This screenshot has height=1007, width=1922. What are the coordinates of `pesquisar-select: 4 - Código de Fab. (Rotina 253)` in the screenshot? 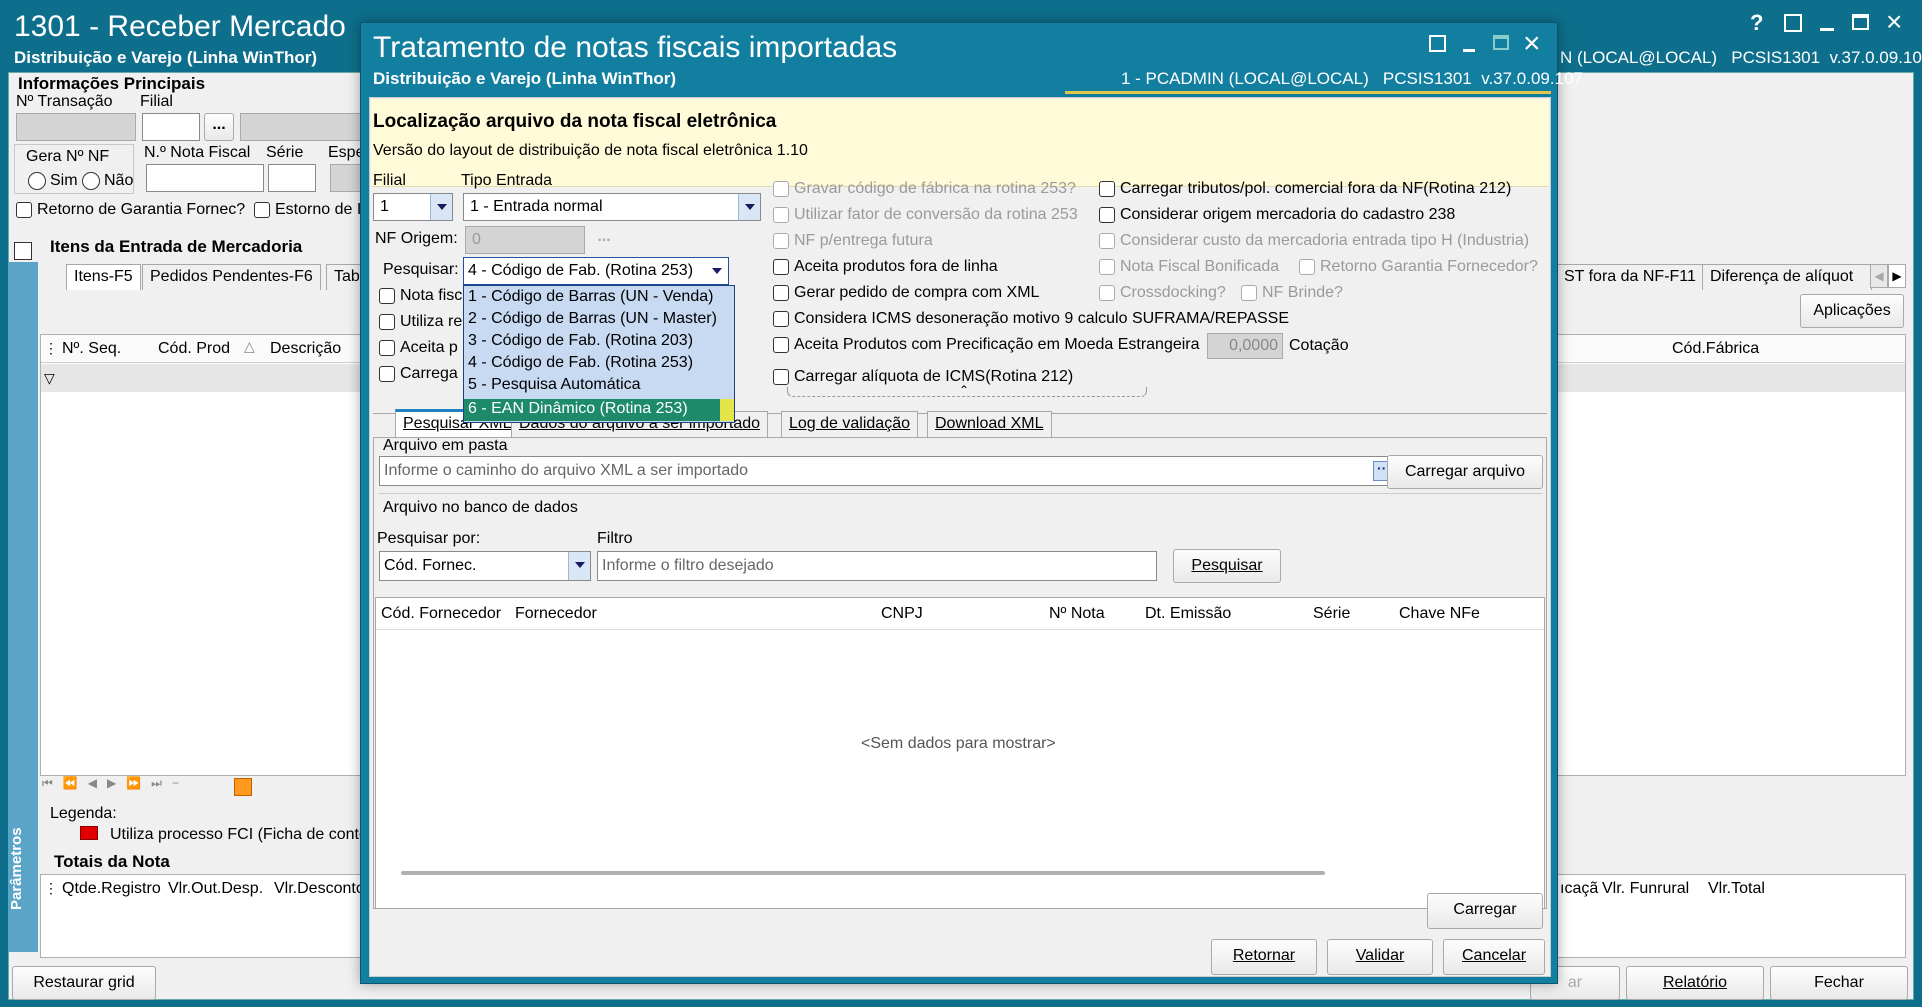 It's located at (596, 271).